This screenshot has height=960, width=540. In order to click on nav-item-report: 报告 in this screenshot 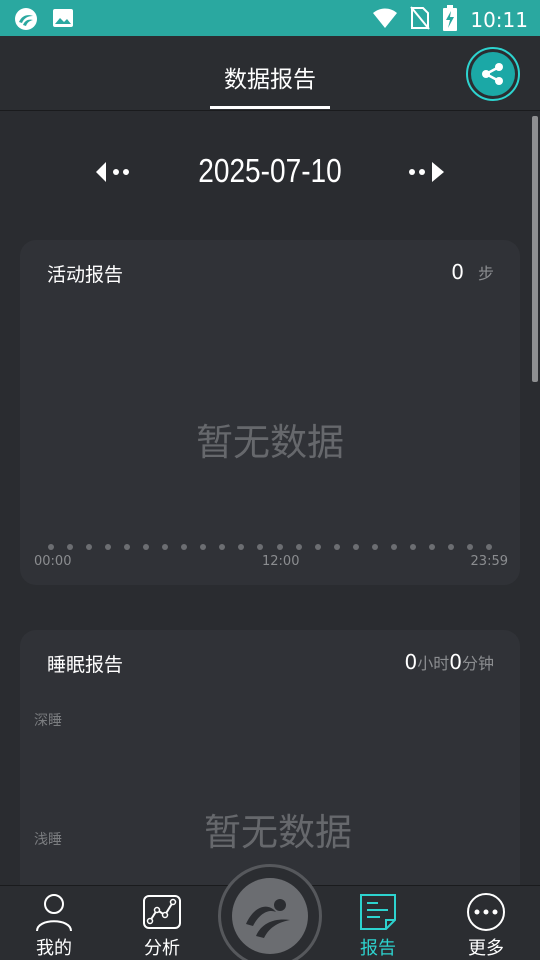, I will do `click(378, 923)`.